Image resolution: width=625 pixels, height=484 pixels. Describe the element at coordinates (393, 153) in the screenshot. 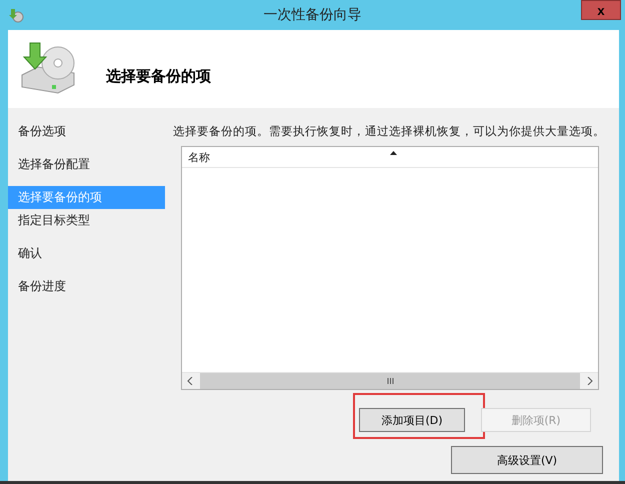

I see `sort-arrow-icon` at that location.